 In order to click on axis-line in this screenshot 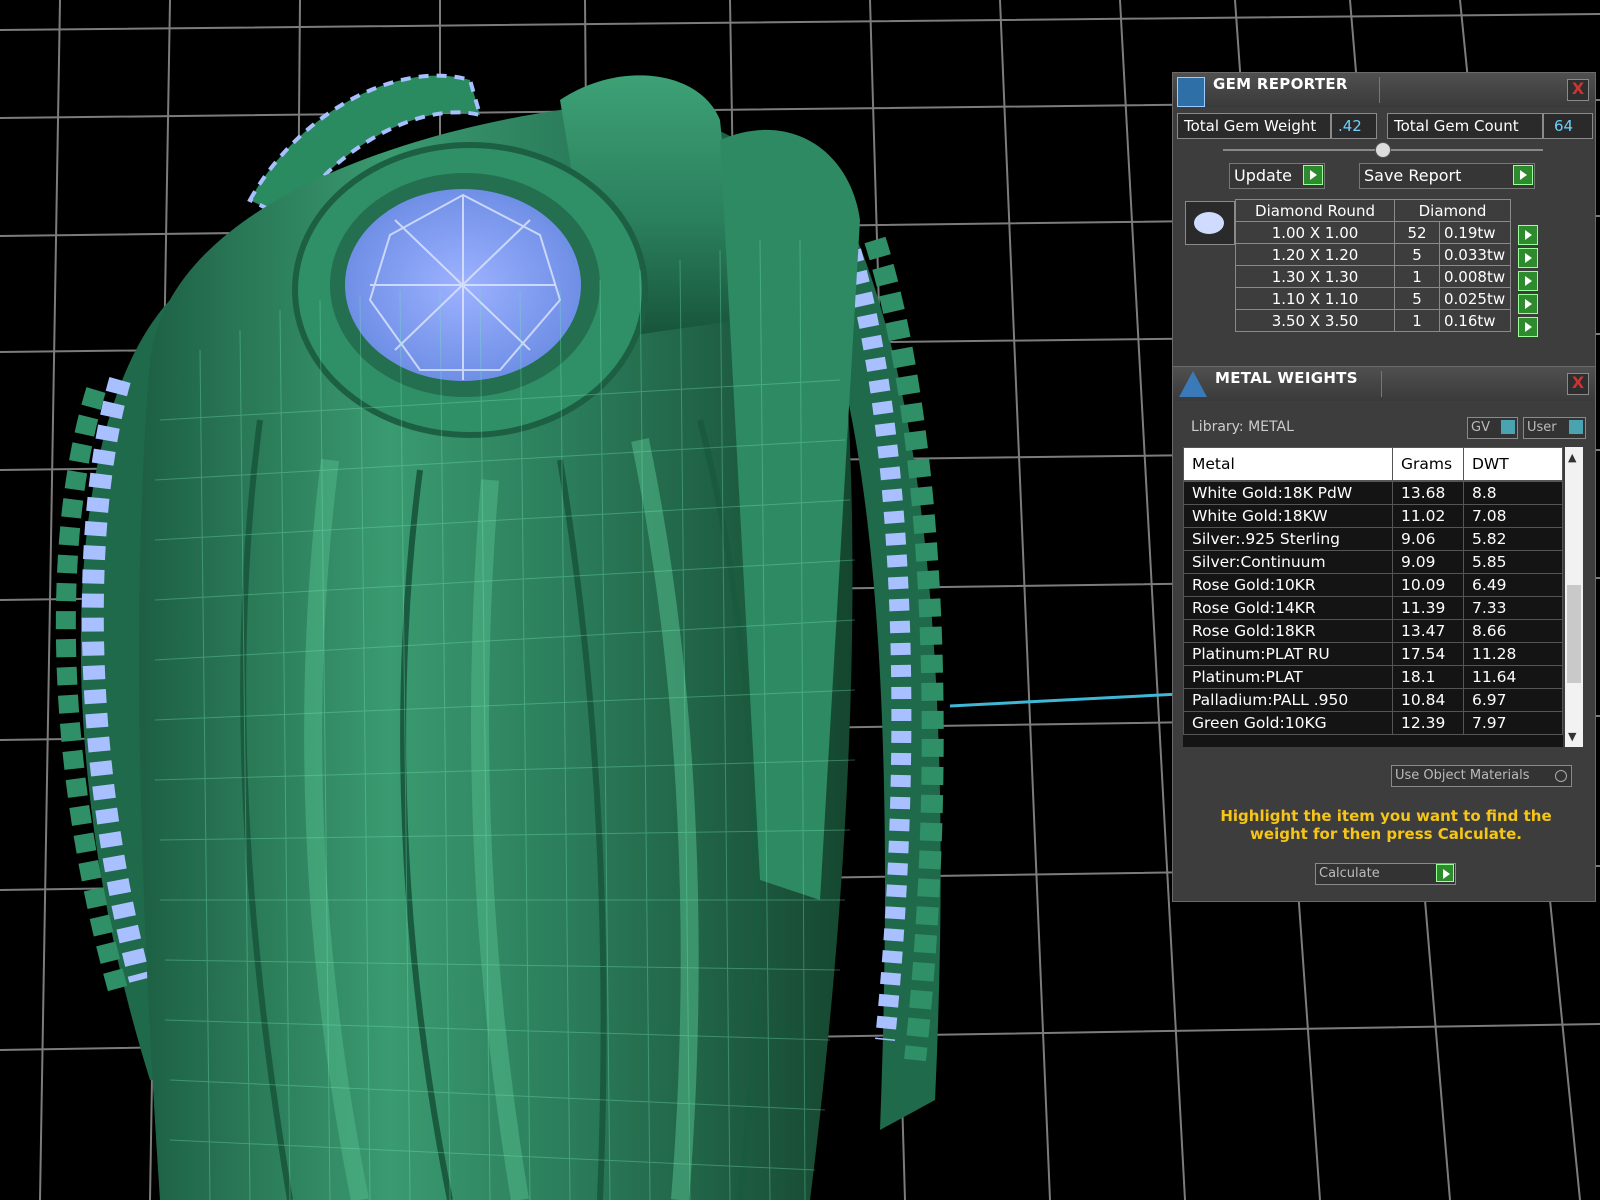, I will do `click(1065, 700)`.